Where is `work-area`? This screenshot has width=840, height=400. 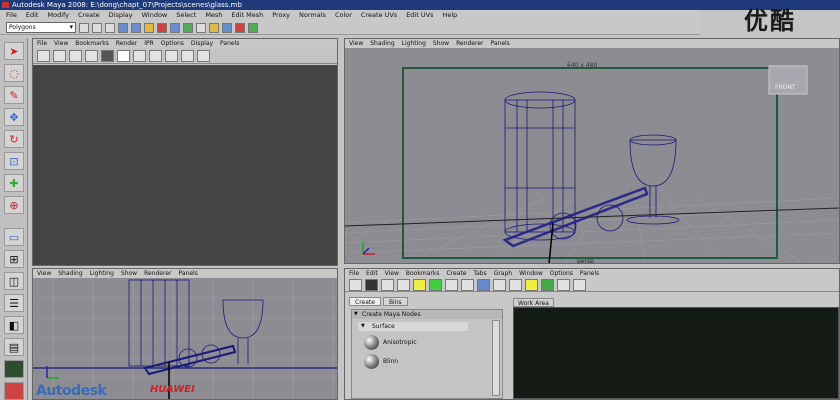 work-area is located at coordinates (676, 353).